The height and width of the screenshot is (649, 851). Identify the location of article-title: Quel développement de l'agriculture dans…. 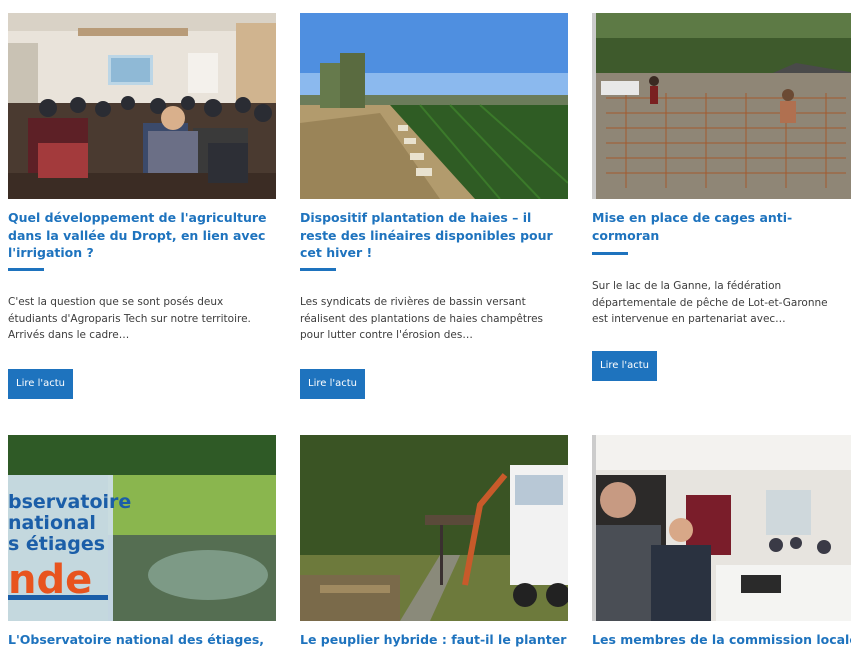
(142, 235).